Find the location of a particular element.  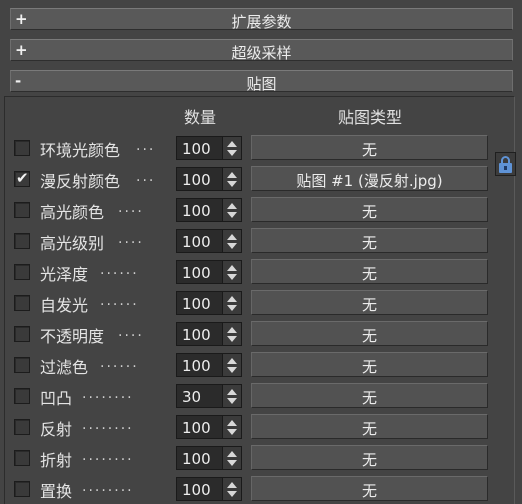

rollout-extended-parameters: + 扩展参数 is located at coordinates (261, 19).